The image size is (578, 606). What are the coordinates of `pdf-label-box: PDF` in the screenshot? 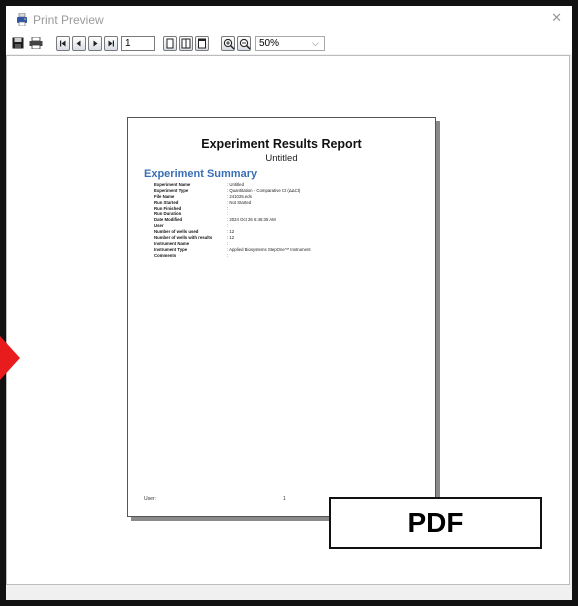 It's located at (435, 523).